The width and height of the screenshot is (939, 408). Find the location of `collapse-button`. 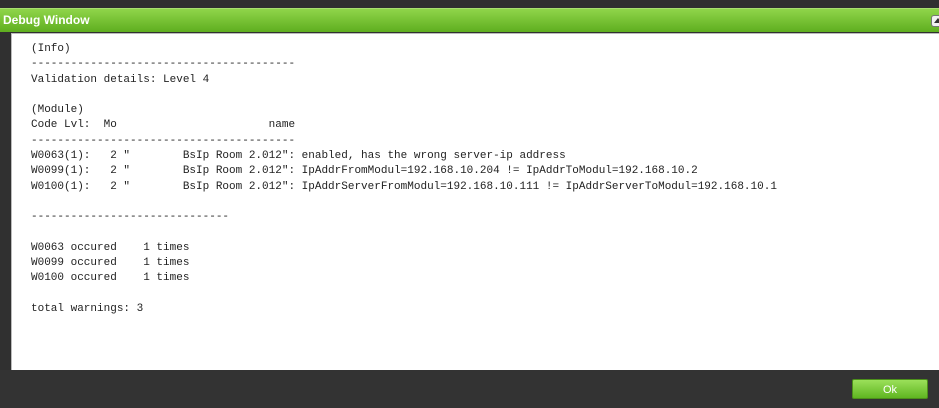

collapse-button is located at coordinates (935, 21).